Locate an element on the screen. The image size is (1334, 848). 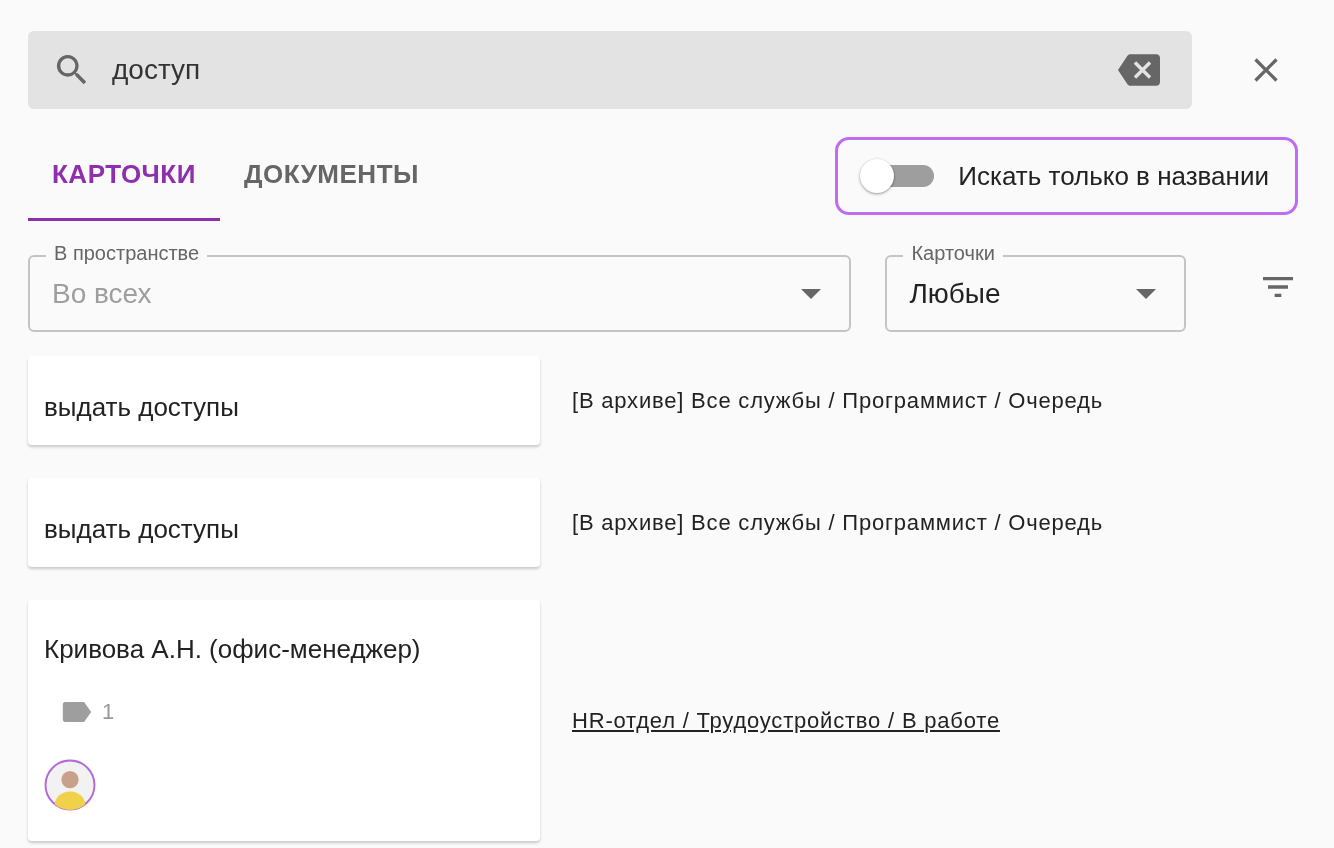
dropdown-value: Во всех is located at coordinates (102, 293).